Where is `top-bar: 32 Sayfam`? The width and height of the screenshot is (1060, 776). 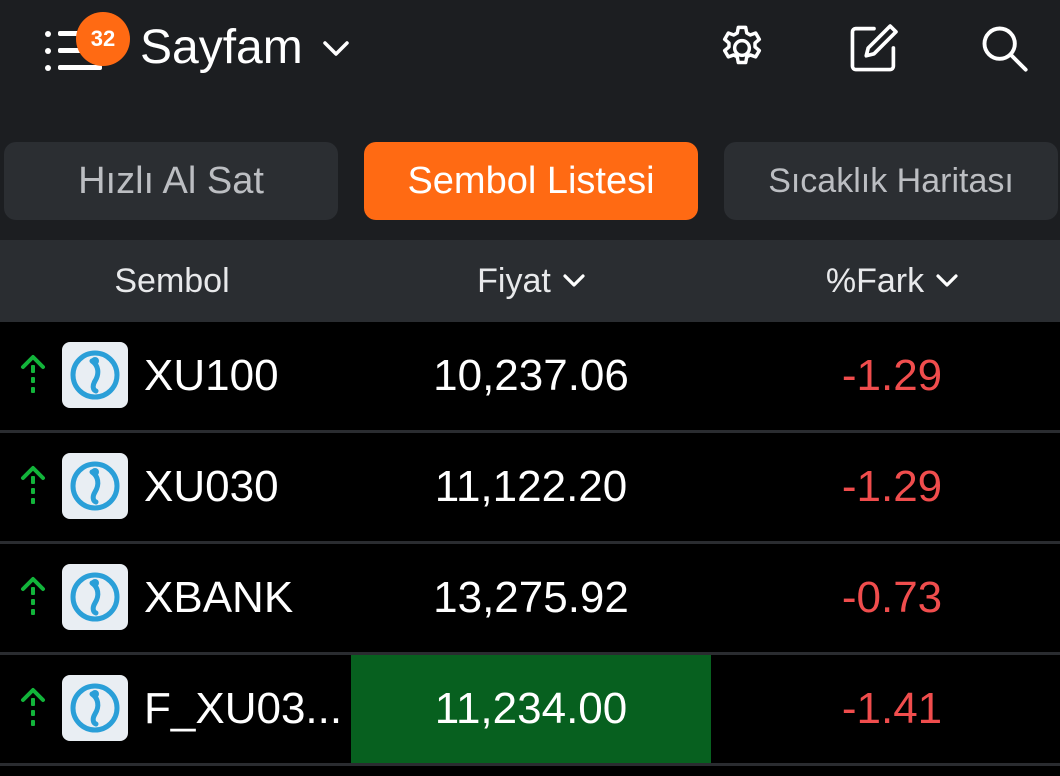
top-bar: 32 Sayfam is located at coordinates (530, 50).